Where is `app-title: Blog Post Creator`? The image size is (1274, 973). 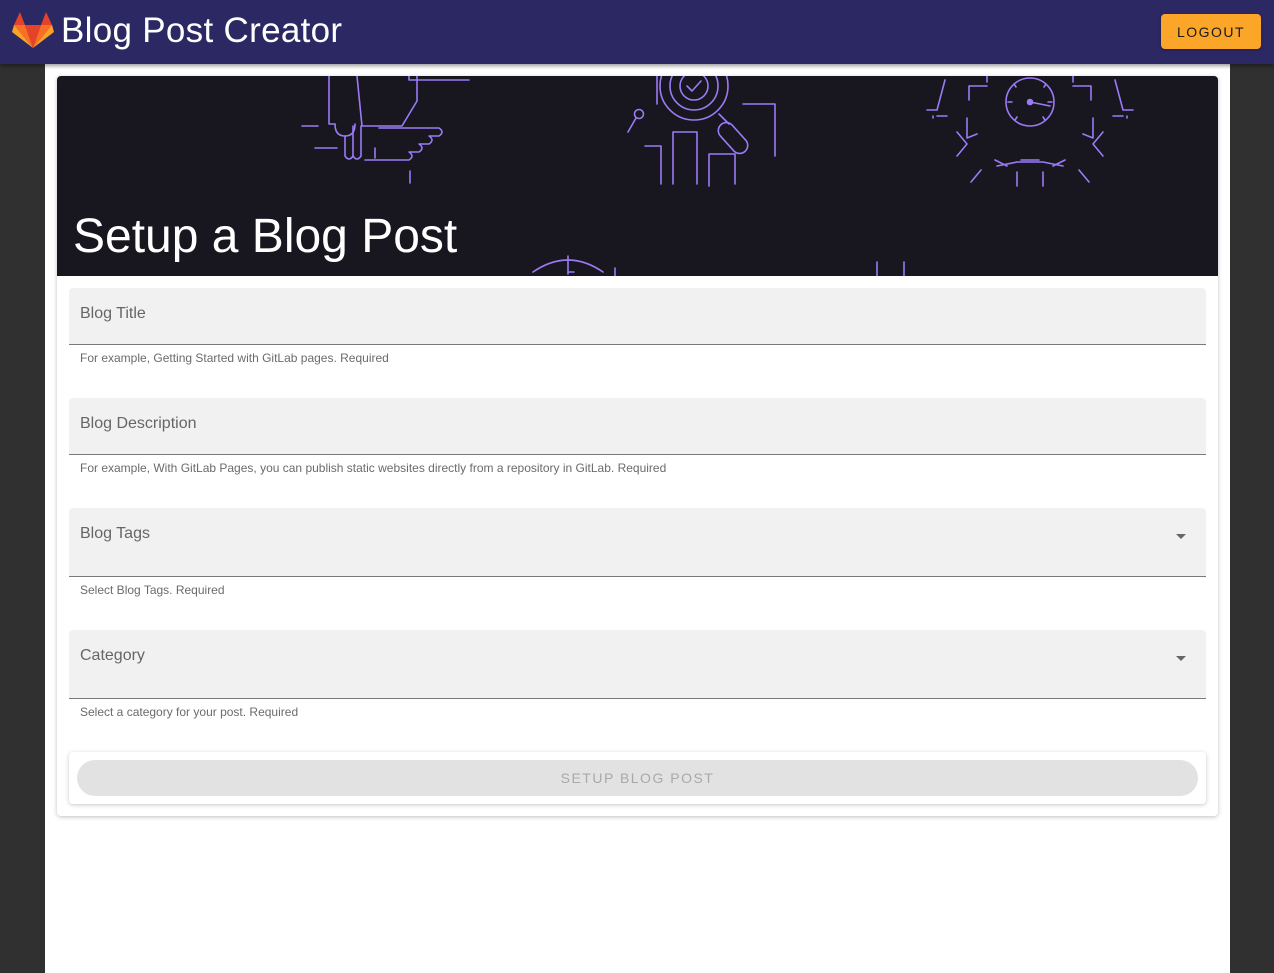
app-title: Blog Post Creator is located at coordinates (202, 30).